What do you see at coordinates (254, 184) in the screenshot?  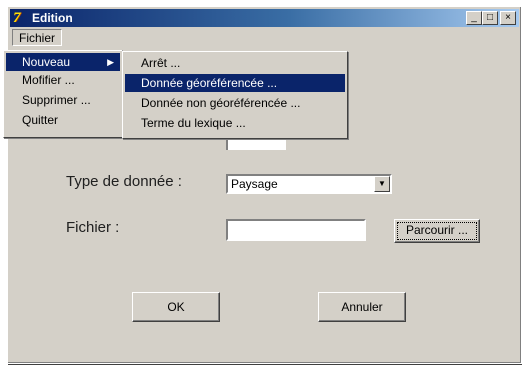 I see `type-select-value: Paysage` at bounding box center [254, 184].